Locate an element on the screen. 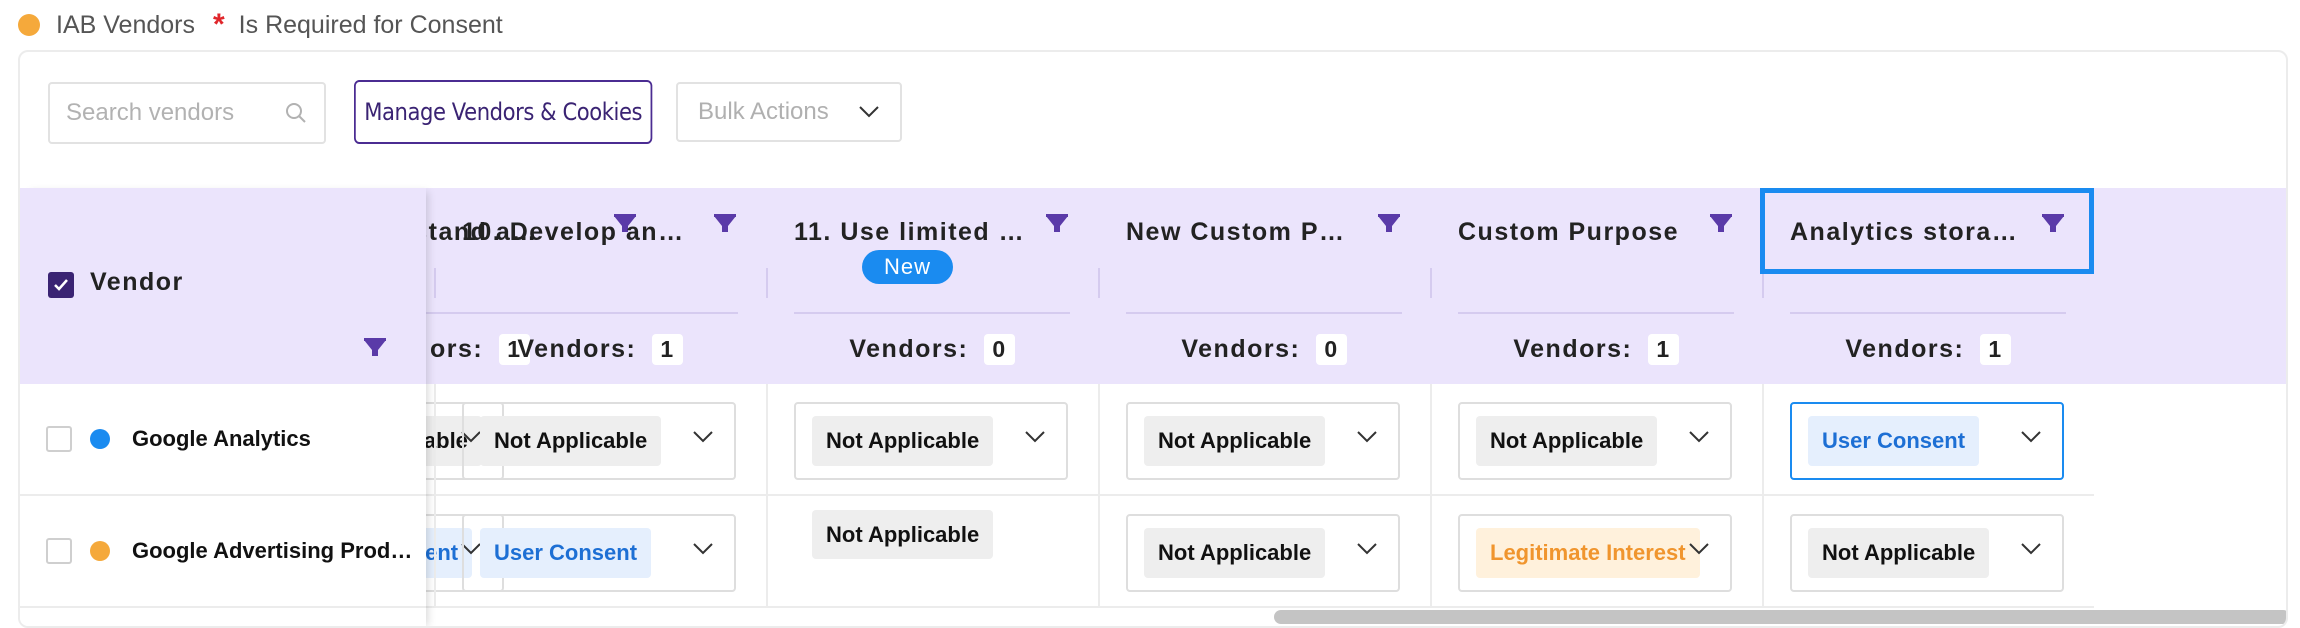 Image resolution: width=2300 pixels, height=628 pixels. consent-type-static: Not Applicable is located at coordinates (903, 534).